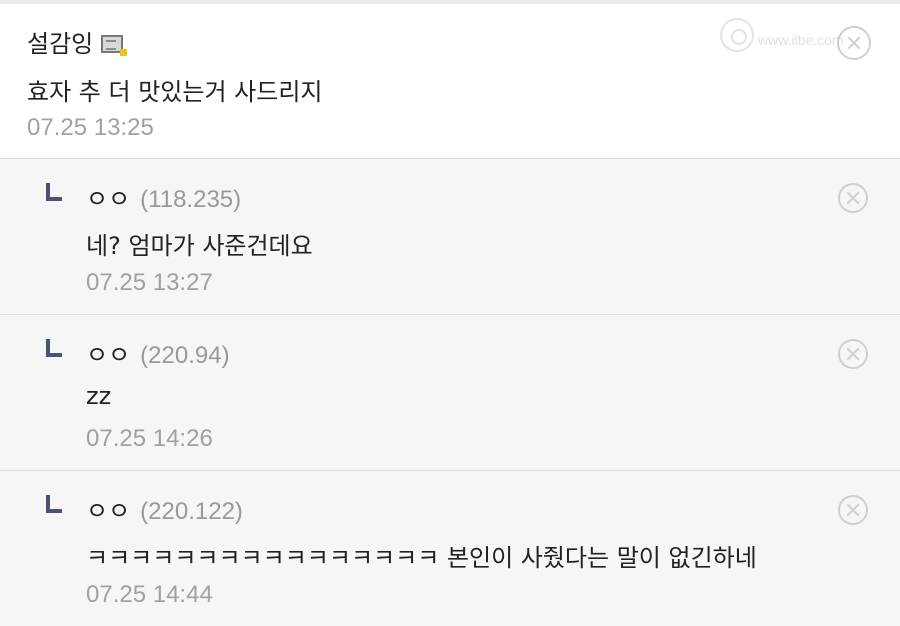  I want to click on reply-timestamp: 07.25 14:44, so click(149, 594).